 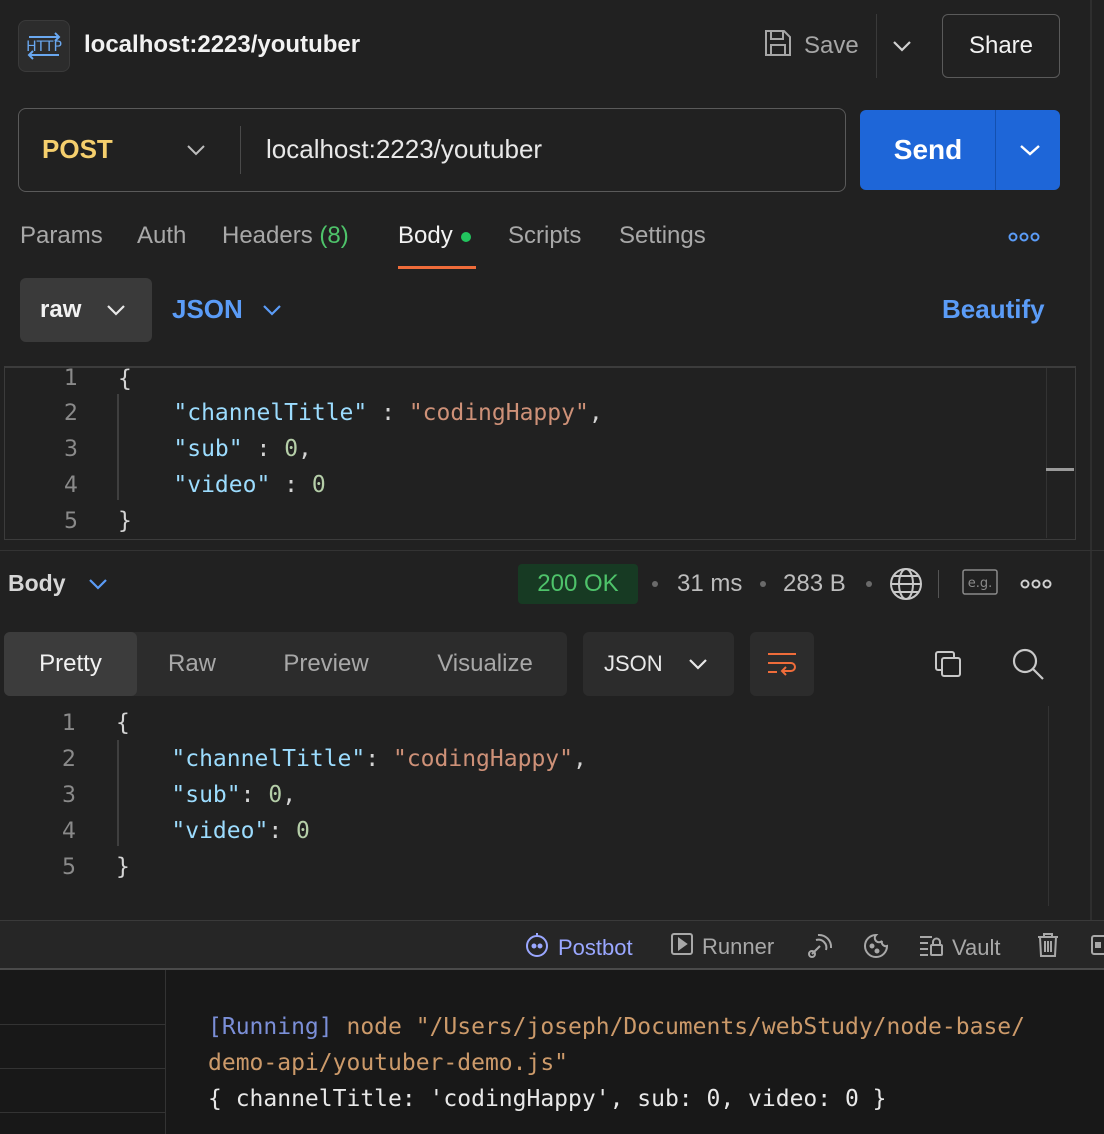 What do you see at coordinates (928, 150) in the screenshot?
I see `send-button: Send` at bounding box center [928, 150].